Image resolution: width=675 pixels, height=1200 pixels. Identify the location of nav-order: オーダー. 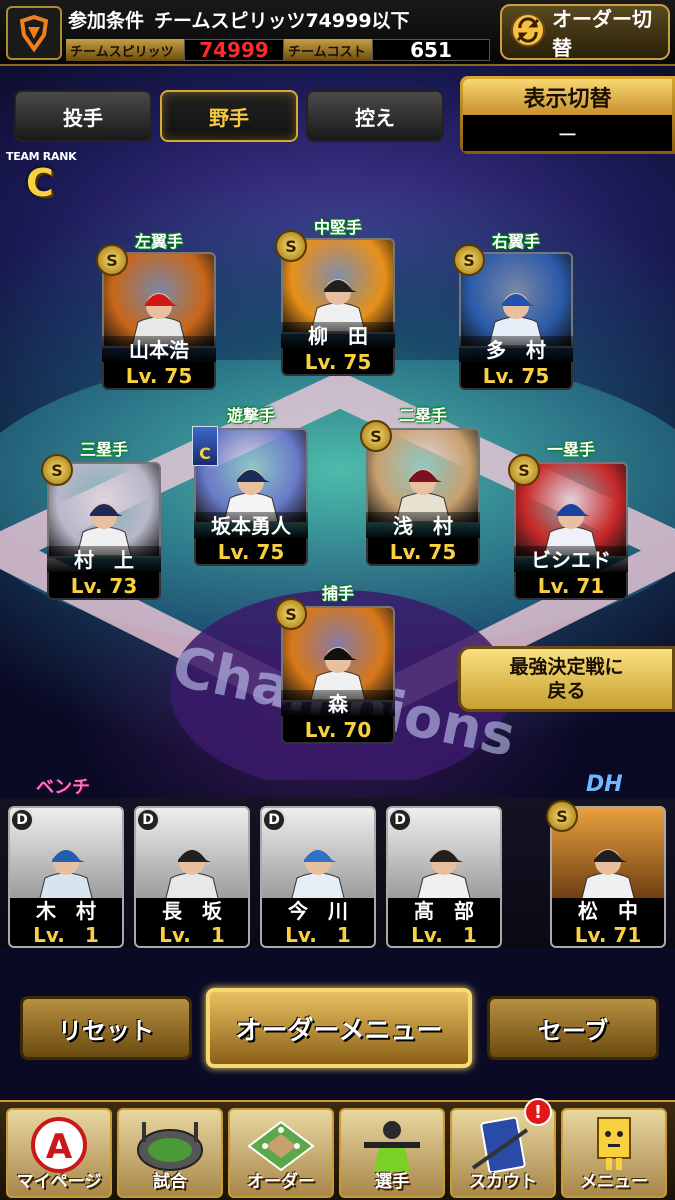
(281, 1153).